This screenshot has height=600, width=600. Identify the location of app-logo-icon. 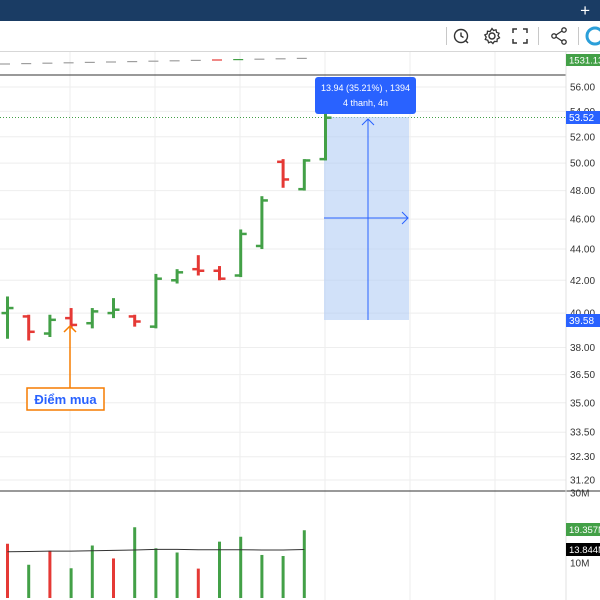
(592, 36).